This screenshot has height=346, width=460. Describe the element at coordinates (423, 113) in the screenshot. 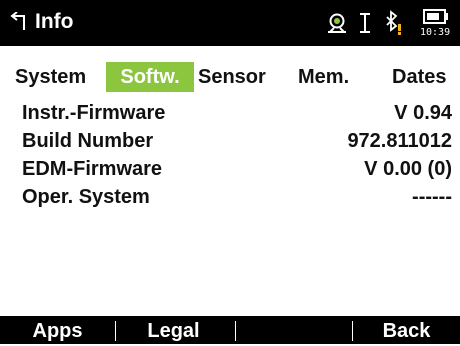

I see `row-value: V 0.94` at that location.